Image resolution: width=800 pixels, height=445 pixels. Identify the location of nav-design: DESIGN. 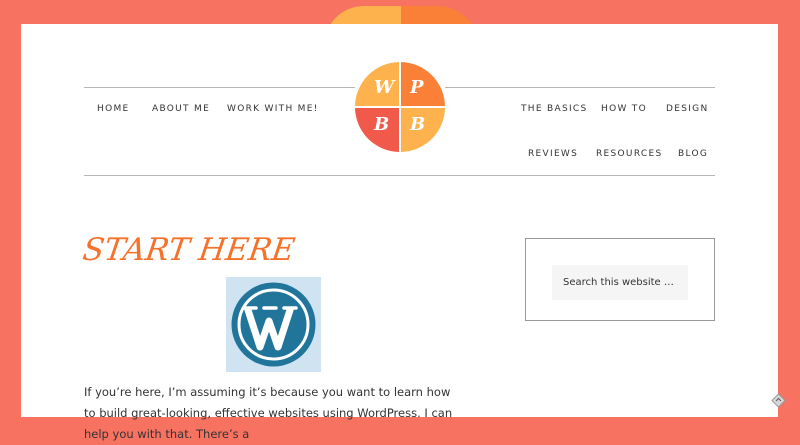
(687, 109).